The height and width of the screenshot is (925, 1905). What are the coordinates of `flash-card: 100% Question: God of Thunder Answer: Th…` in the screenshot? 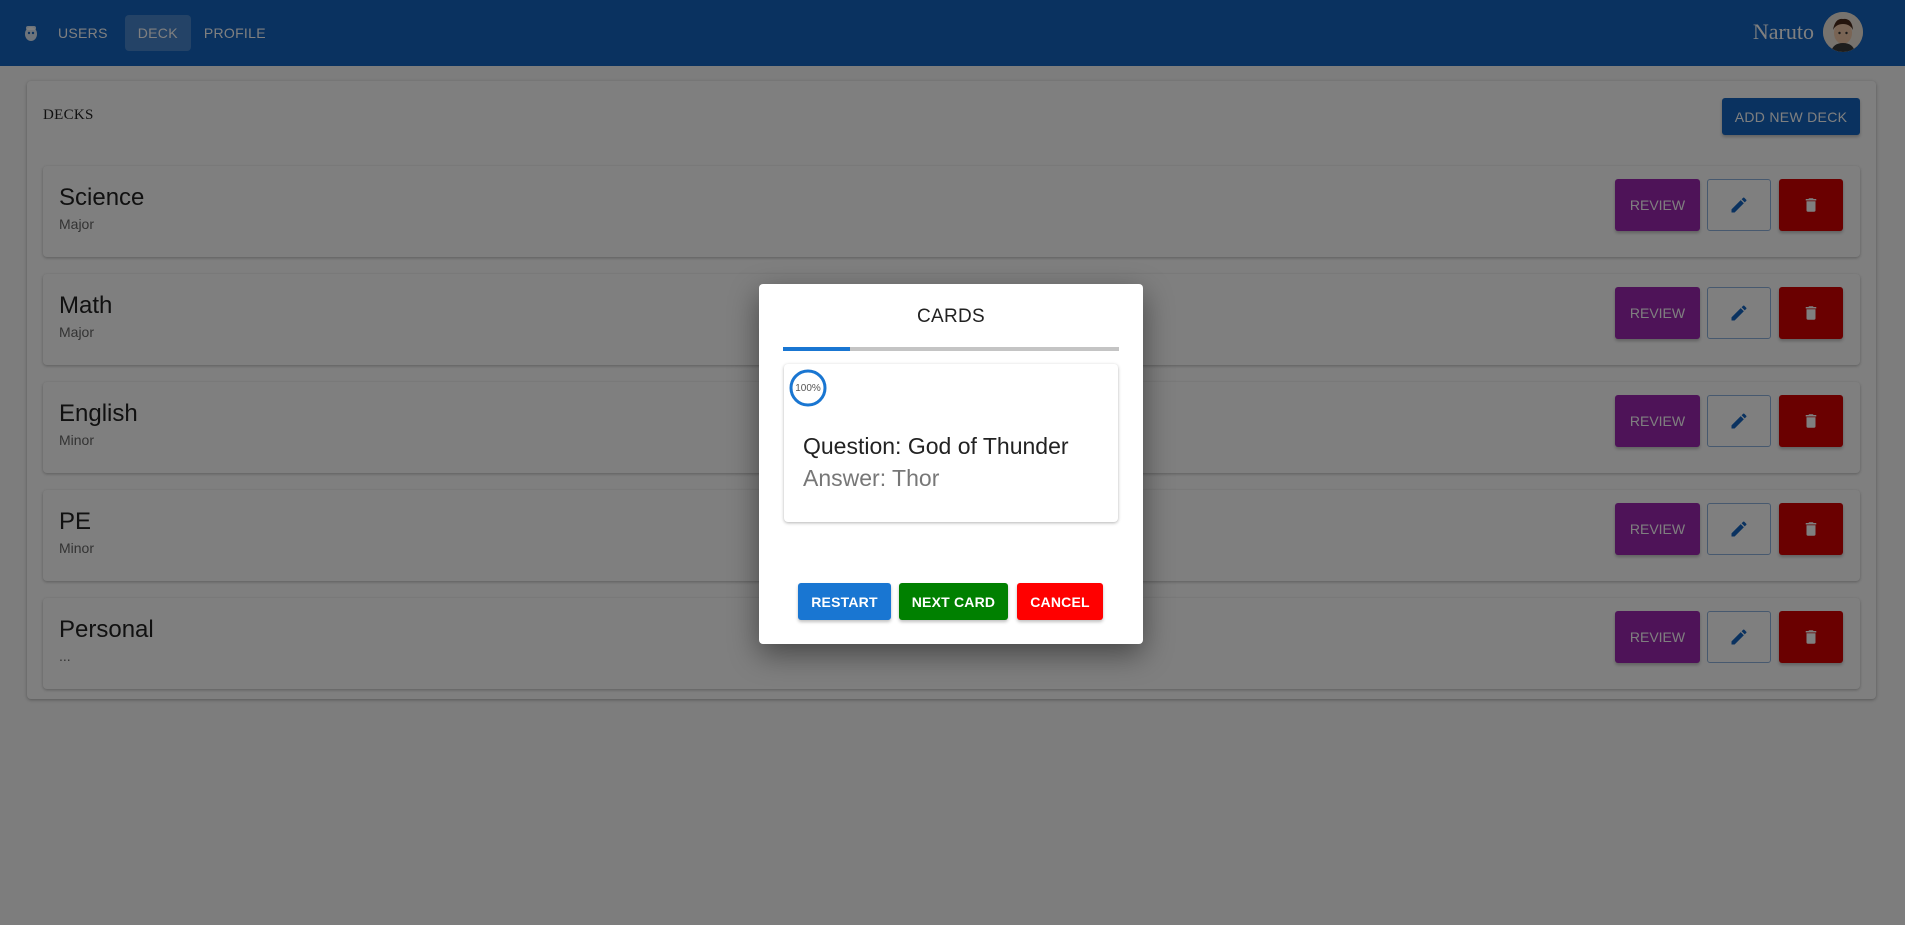 It's located at (951, 443).